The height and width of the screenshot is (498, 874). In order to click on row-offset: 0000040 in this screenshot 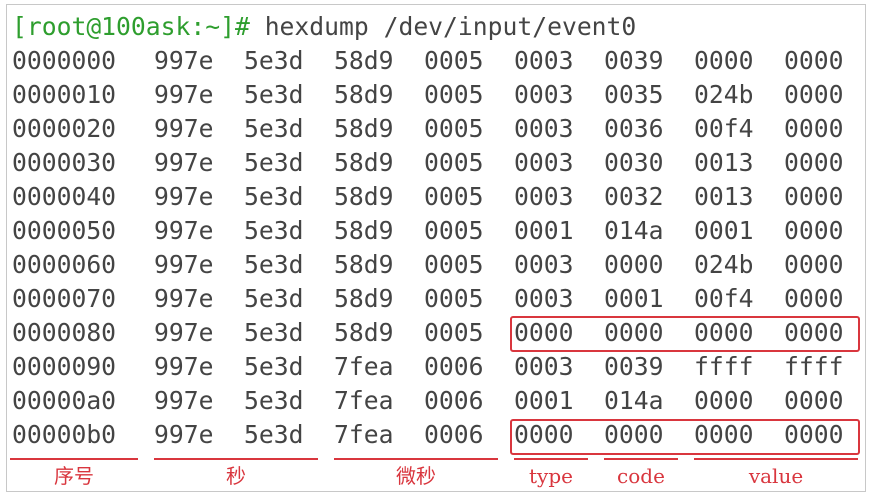, I will do `click(64, 196)`.